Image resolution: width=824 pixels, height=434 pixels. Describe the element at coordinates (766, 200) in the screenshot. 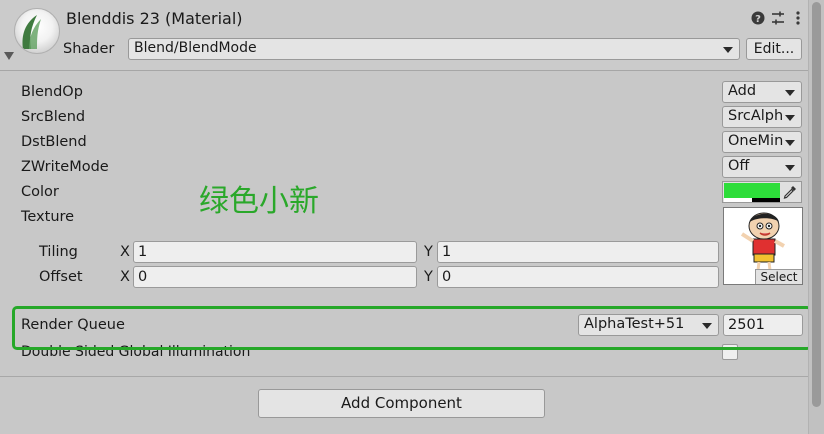

I see `alpha-bar-black` at that location.